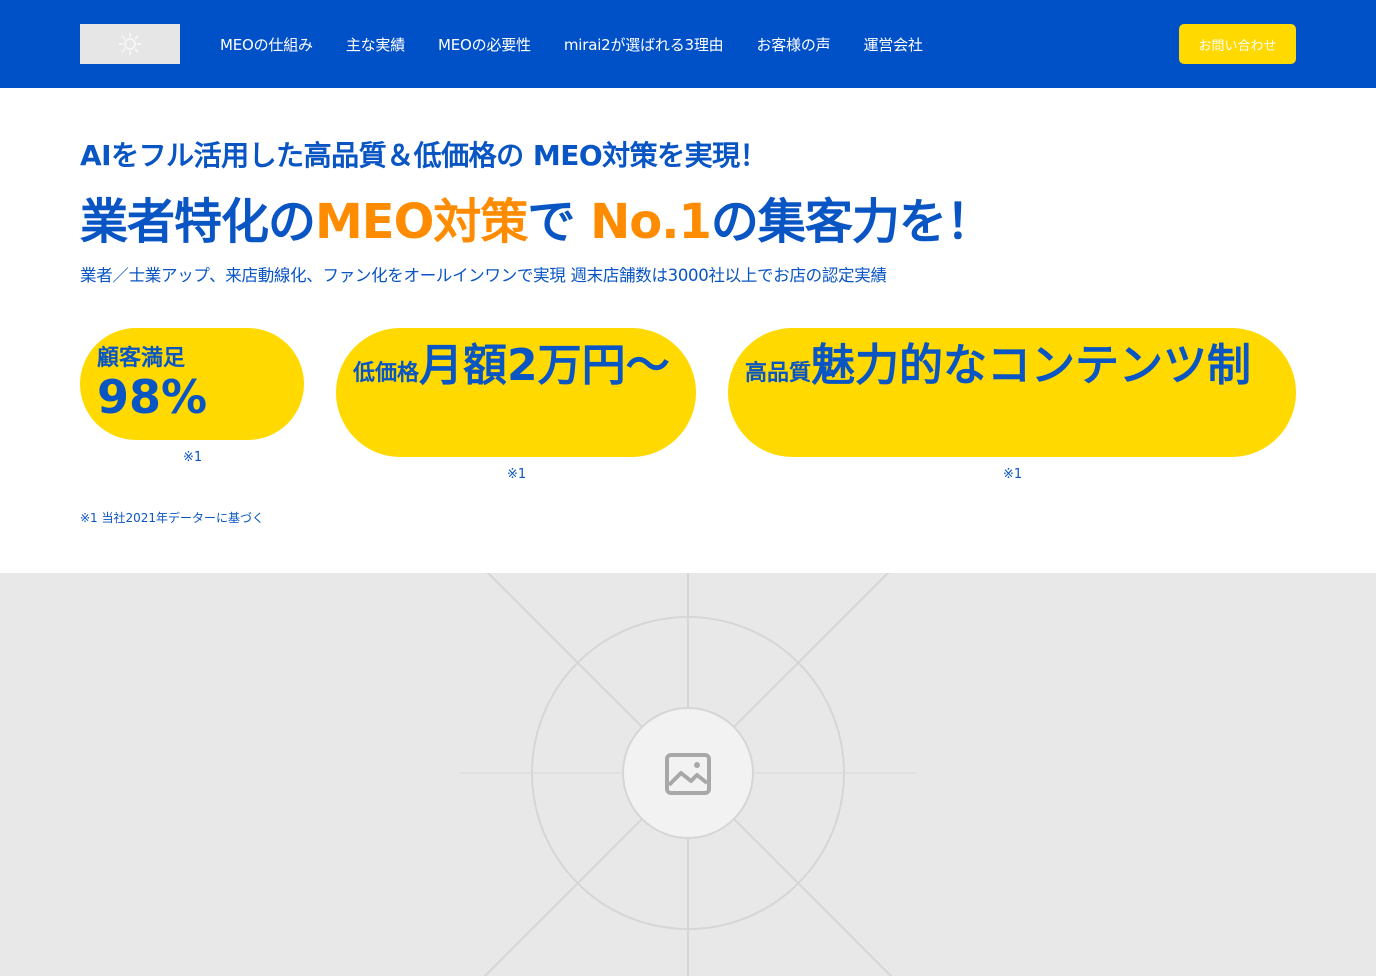 Image resolution: width=1376 pixels, height=976 pixels. I want to click on hero-title-part3: で, so click(551, 222).